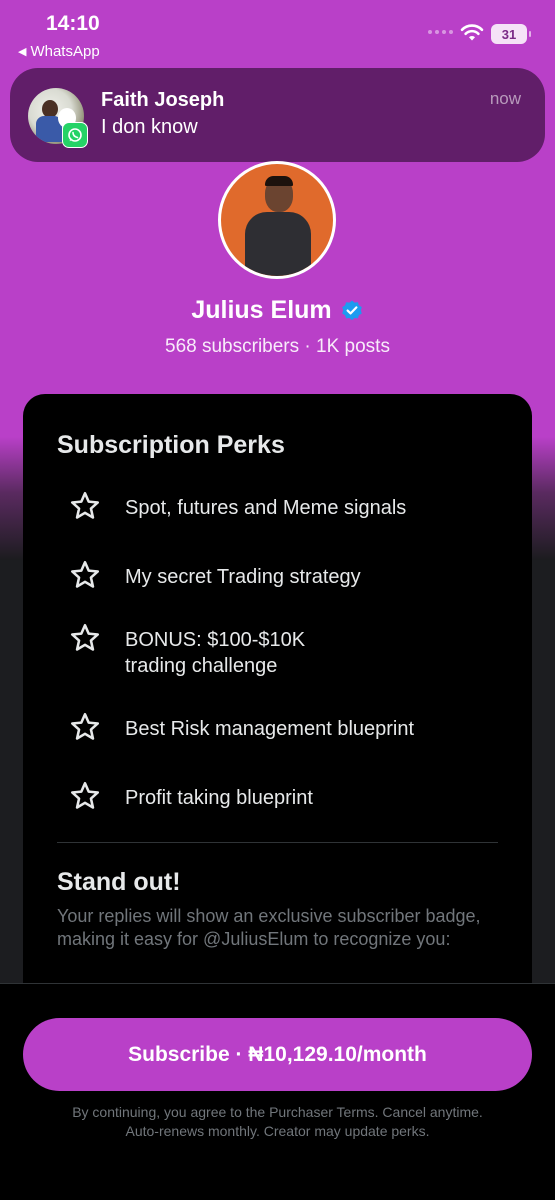  What do you see at coordinates (277, 1054) in the screenshot?
I see `subscribe-button: Subscribe · ₦10,129.10/month` at bounding box center [277, 1054].